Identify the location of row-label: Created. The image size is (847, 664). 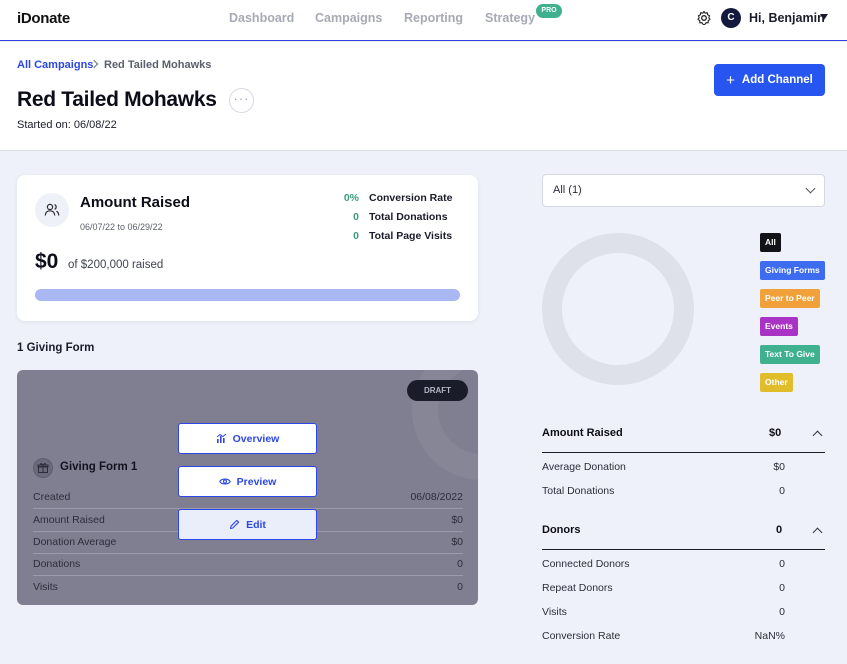
(52, 497).